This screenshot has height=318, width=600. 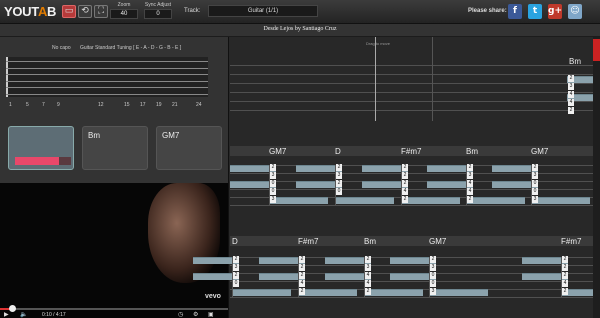 I want to click on chord-box: Bm, so click(x=115, y=148).